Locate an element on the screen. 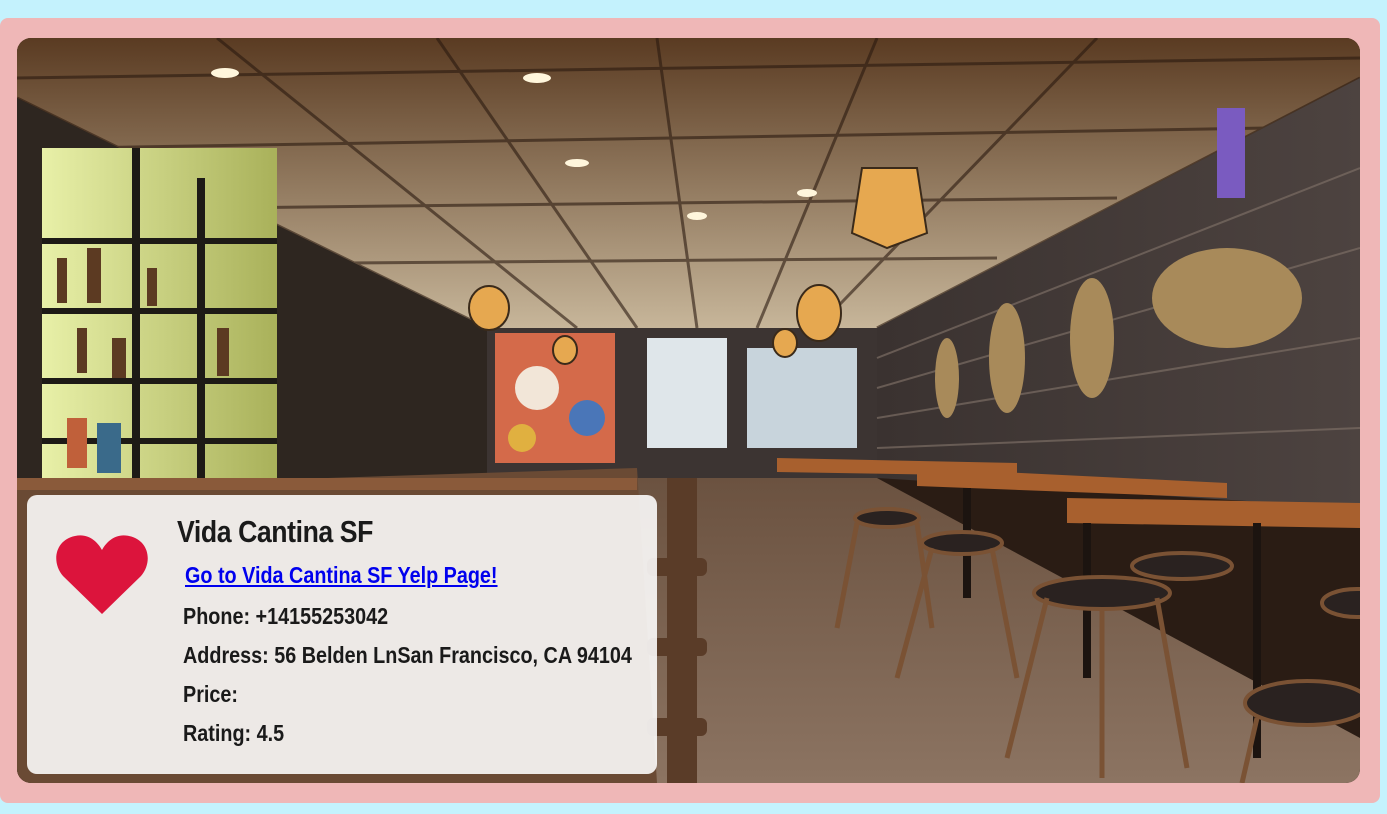  yelp-page-link: Go to Vida Cantina SF Yelp Page! is located at coordinates (341, 575).